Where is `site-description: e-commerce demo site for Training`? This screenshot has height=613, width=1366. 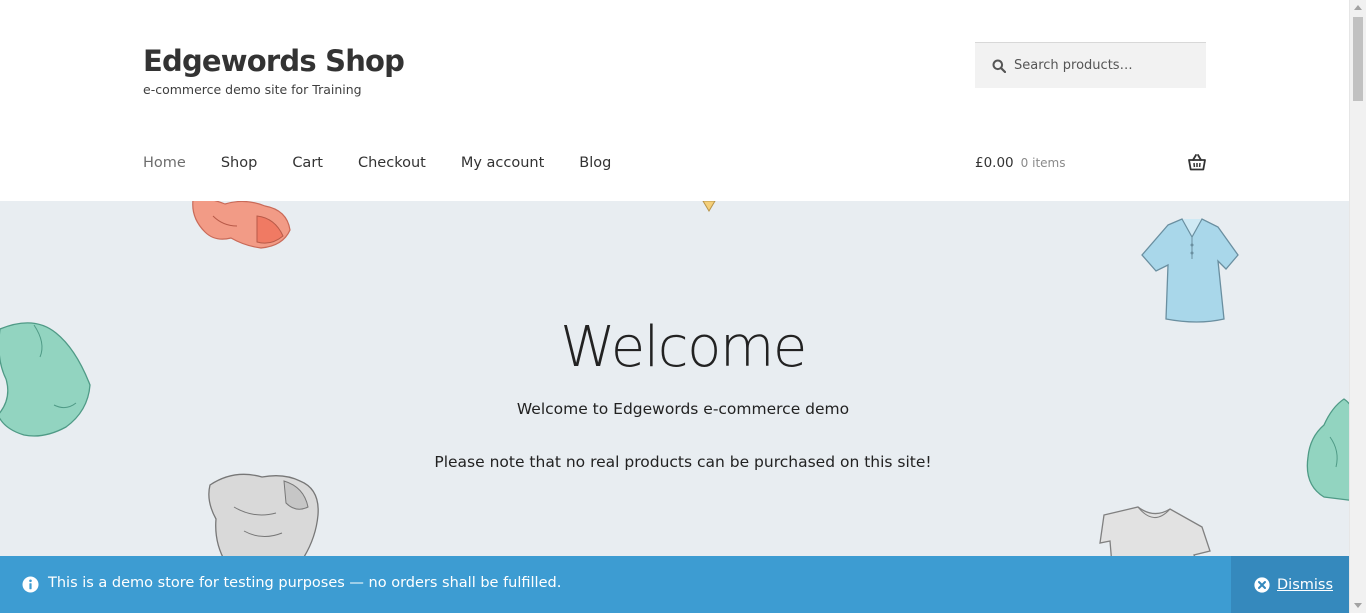
site-description: e-commerce demo site for Training is located at coordinates (252, 89).